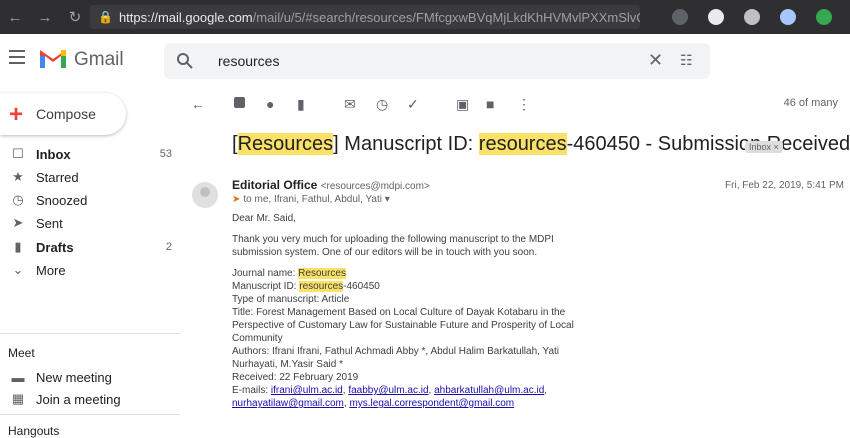  Describe the element at coordinates (412, 273) in the screenshot. I see `journal-line: Journal name: Resources` at that location.